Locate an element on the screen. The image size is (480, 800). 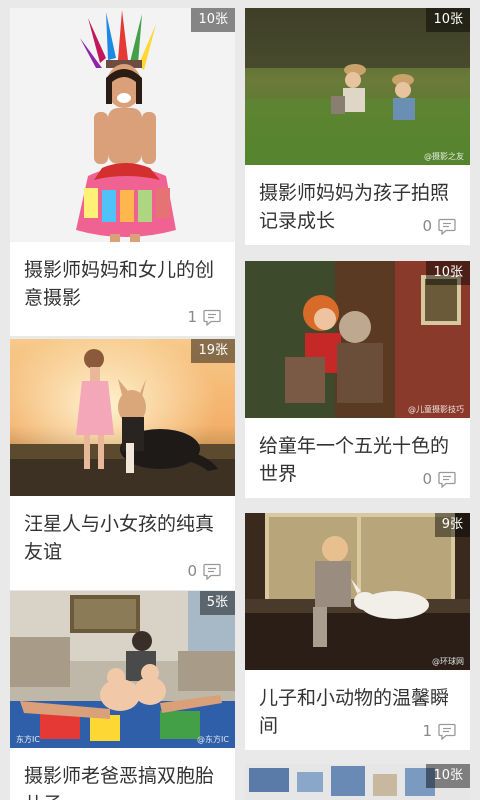
article-title: 摄影师妈妈和女儿的创意摄影 is located at coordinates (119, 284).